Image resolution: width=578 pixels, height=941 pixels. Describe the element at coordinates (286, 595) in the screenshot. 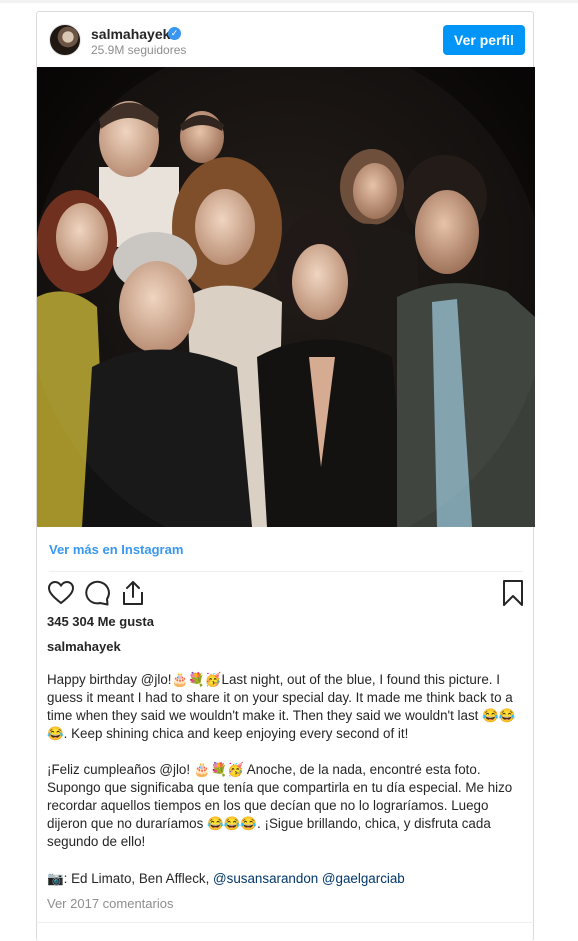

I see `action-bar` at that location.